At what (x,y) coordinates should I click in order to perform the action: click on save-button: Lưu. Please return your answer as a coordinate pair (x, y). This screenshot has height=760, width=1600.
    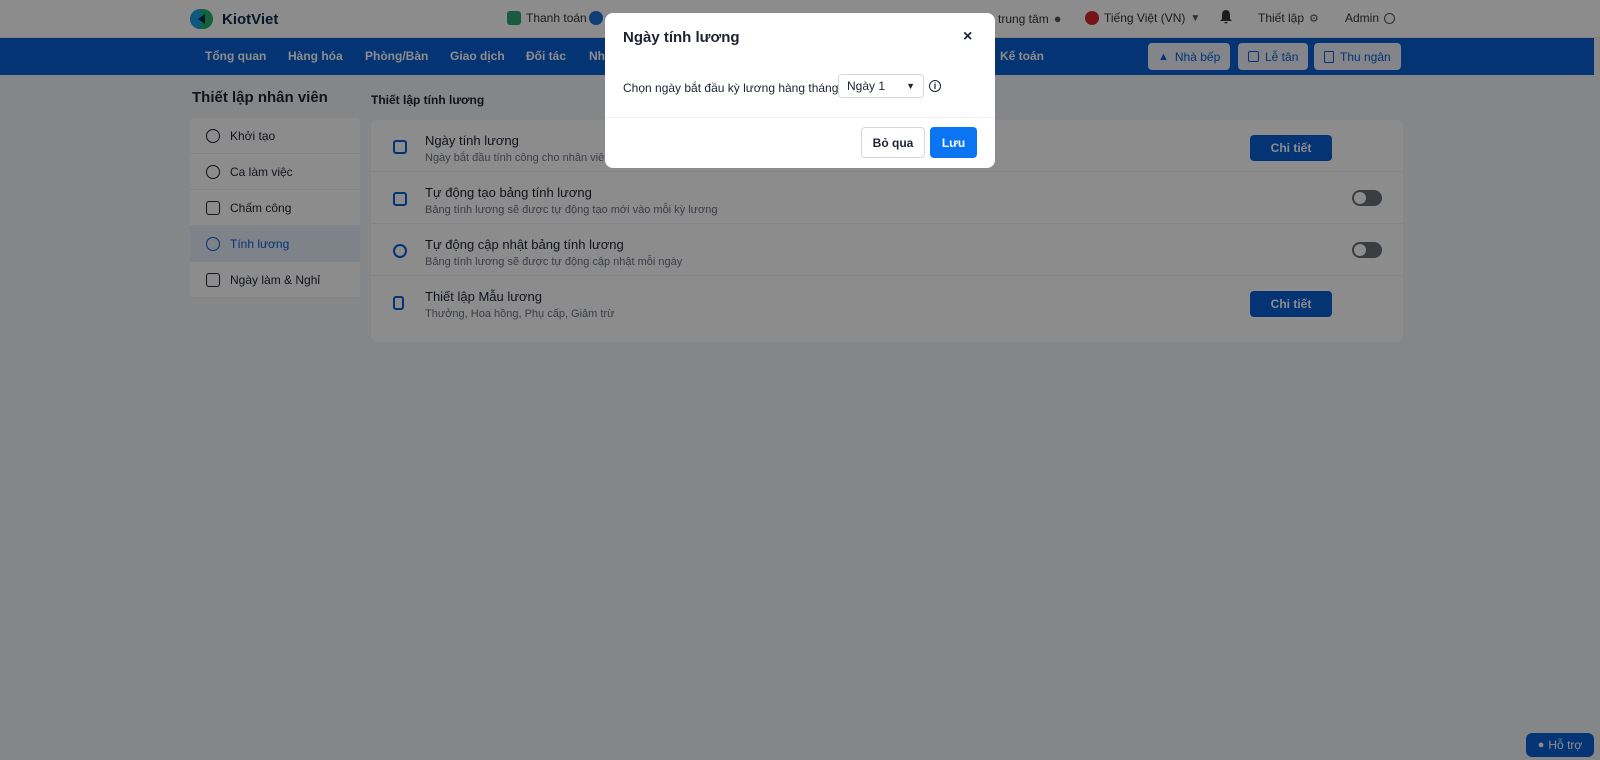
    Looking at the image, I should click on (953, 142).